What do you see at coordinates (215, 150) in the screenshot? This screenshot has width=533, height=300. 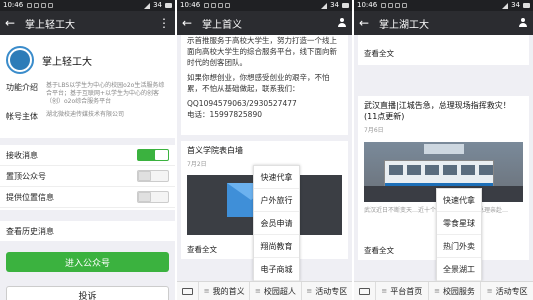 I see `article-title: 首义学院表白墙` at bounding box center [215, 150].